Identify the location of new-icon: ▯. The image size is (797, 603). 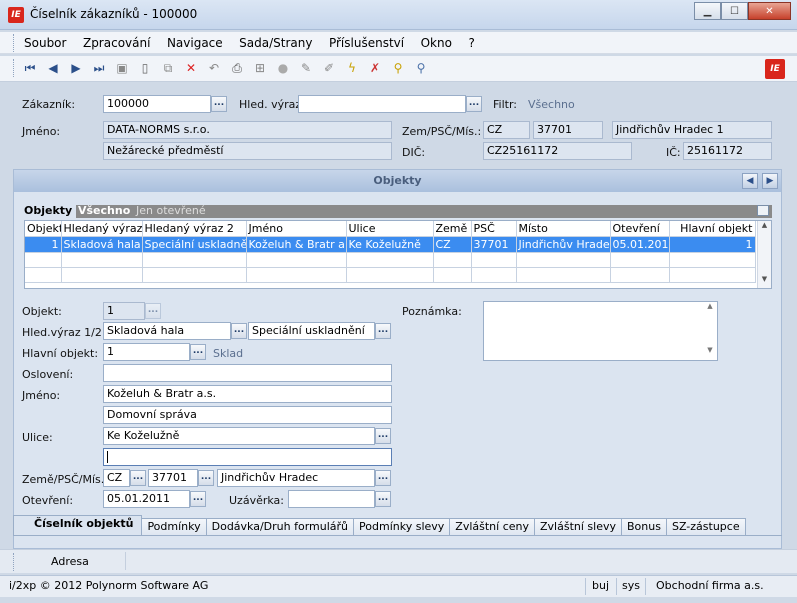
(145, 68).